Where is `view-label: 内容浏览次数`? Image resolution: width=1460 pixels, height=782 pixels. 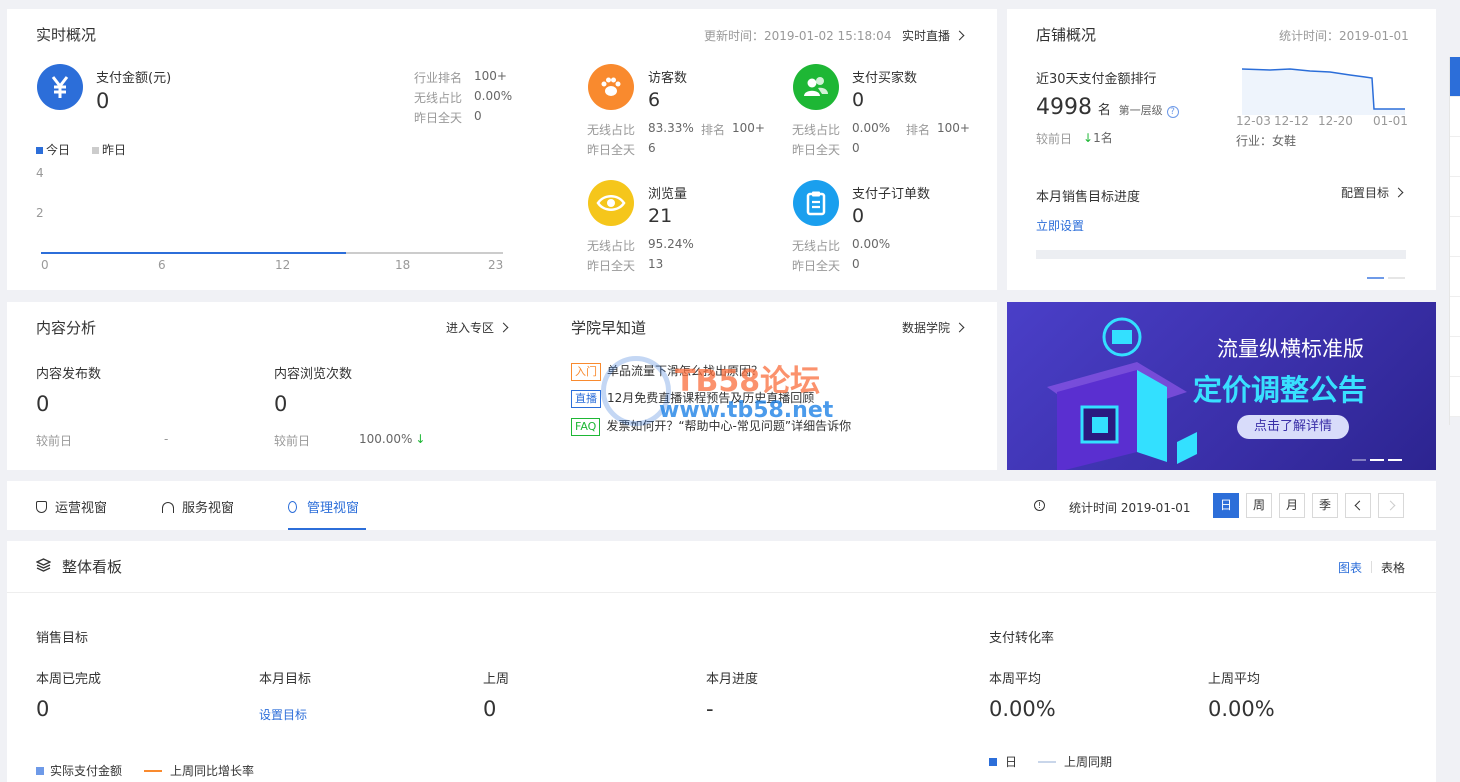 view-label: 内容浏览次数 is located at coordinates (313, 374).